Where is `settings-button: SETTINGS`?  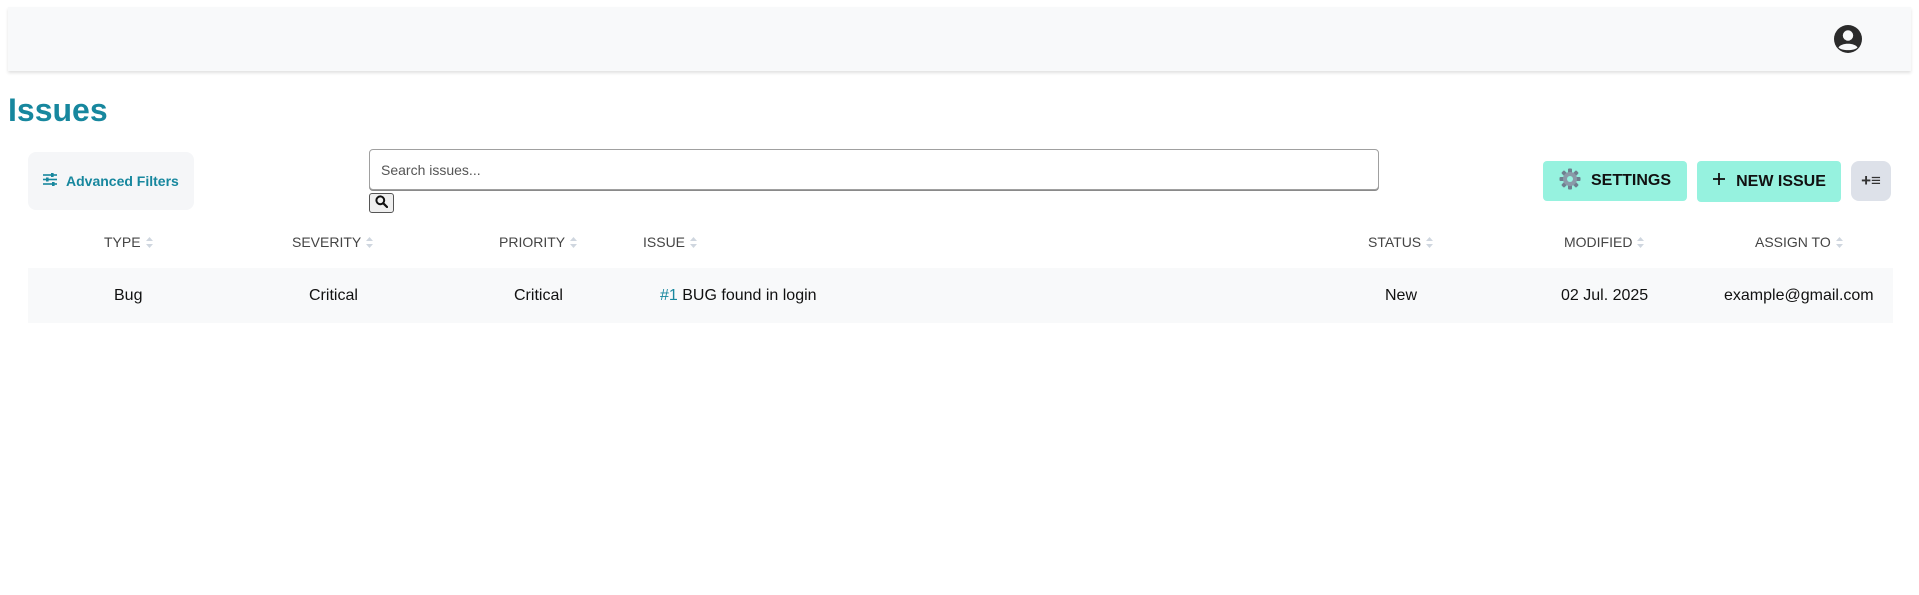 settings-button: SETTINGS is located at coordinates (1615, 181).